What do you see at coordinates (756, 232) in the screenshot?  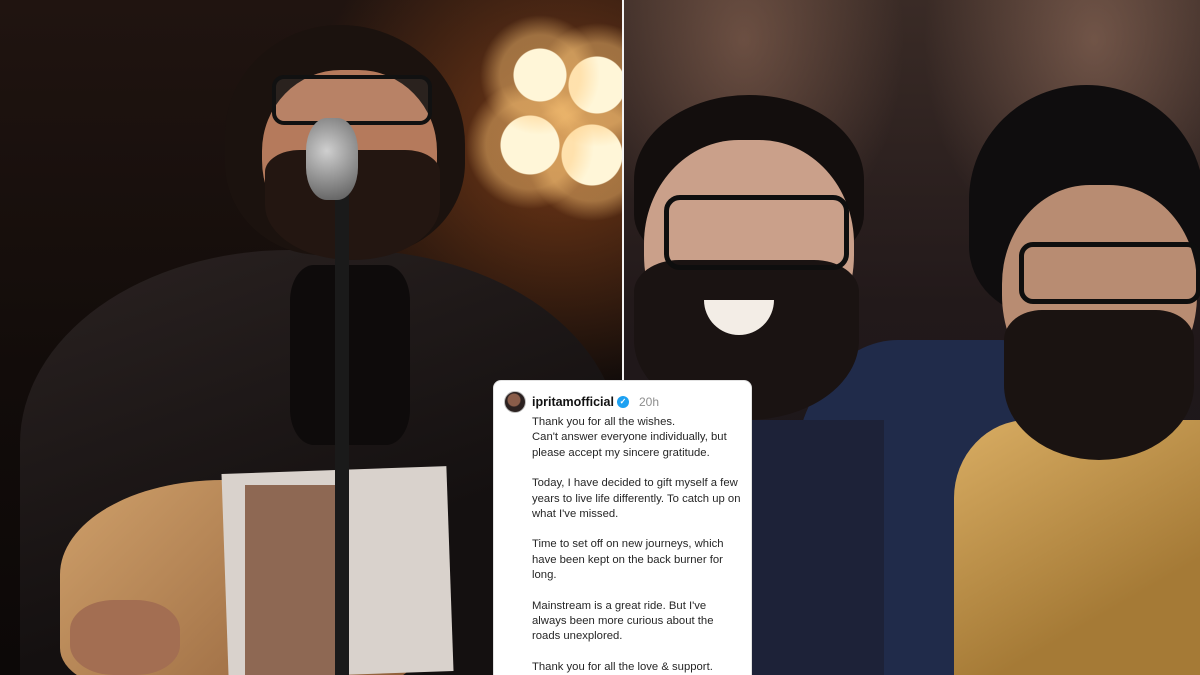 I see `left-person-glasses` at bounding box center [756, 232].